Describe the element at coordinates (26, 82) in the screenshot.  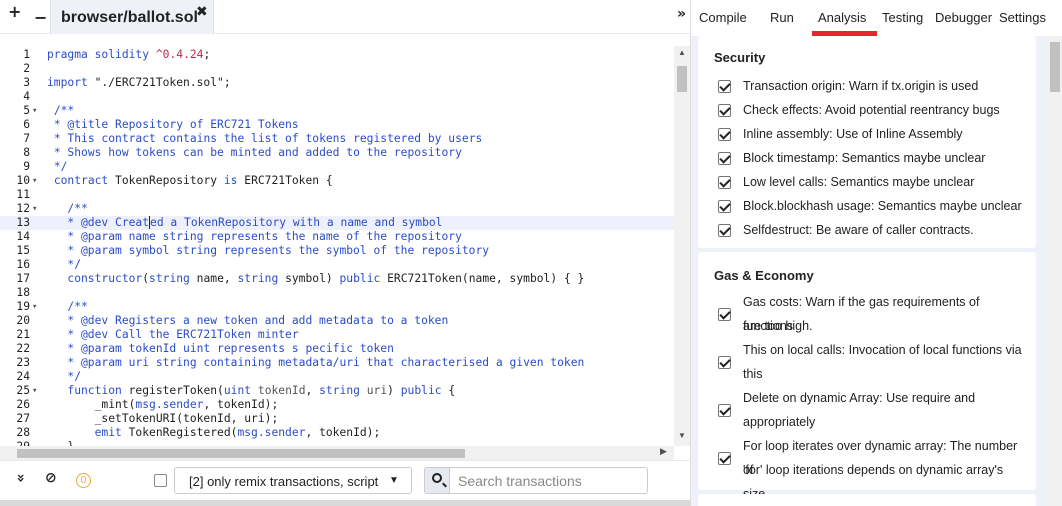
I see `line-number: 3` at that location.